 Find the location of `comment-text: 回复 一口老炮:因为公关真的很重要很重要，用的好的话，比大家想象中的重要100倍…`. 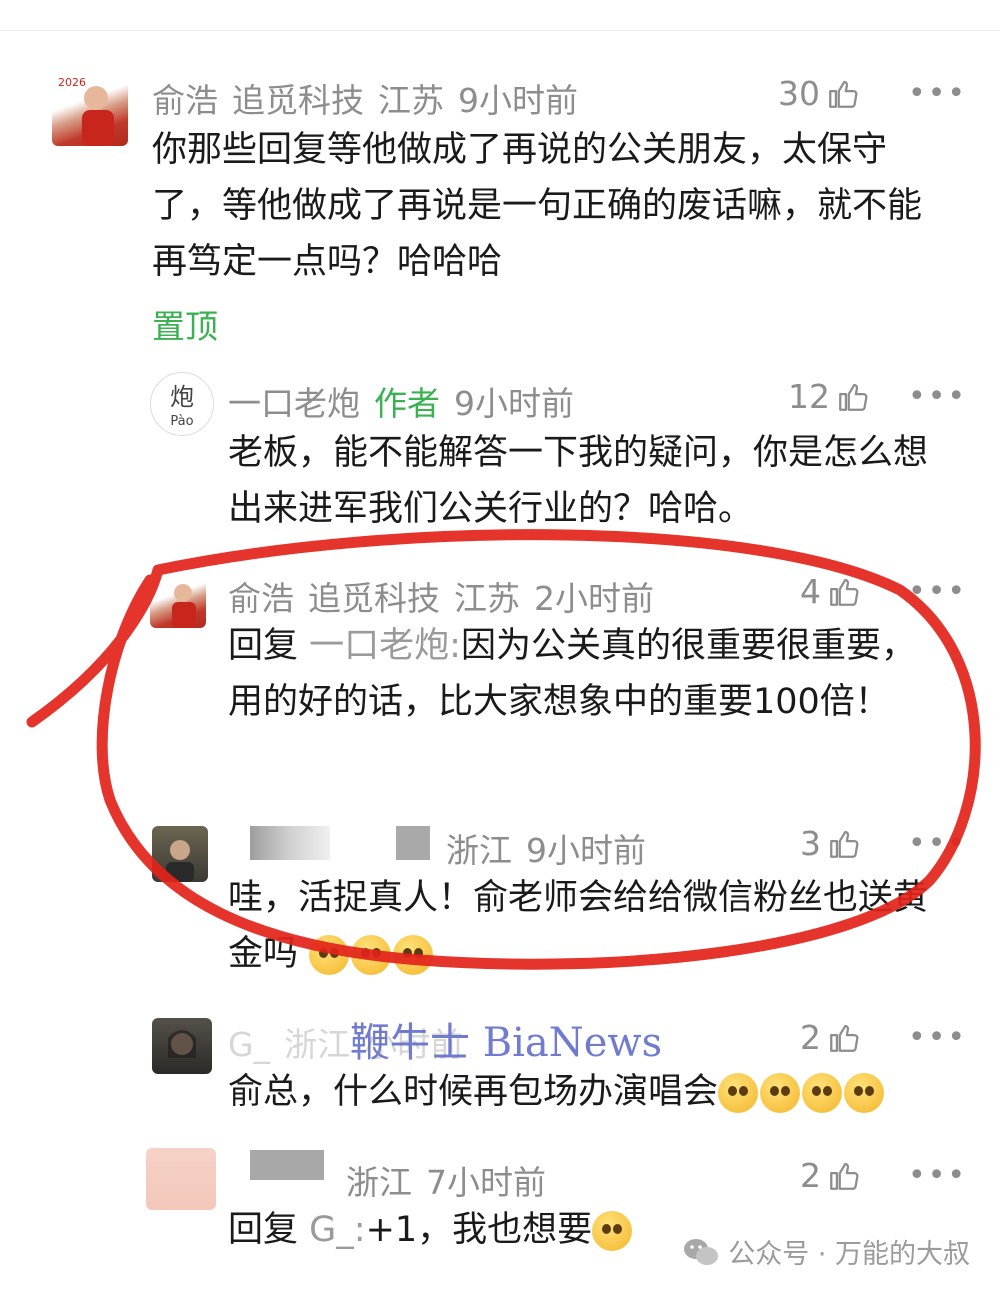

comment-text: 回复 一口老炮:因为公关真的很重要很重要，用的好的话，比大家想象中的重要100倍… is located at coordinates (588, 674).